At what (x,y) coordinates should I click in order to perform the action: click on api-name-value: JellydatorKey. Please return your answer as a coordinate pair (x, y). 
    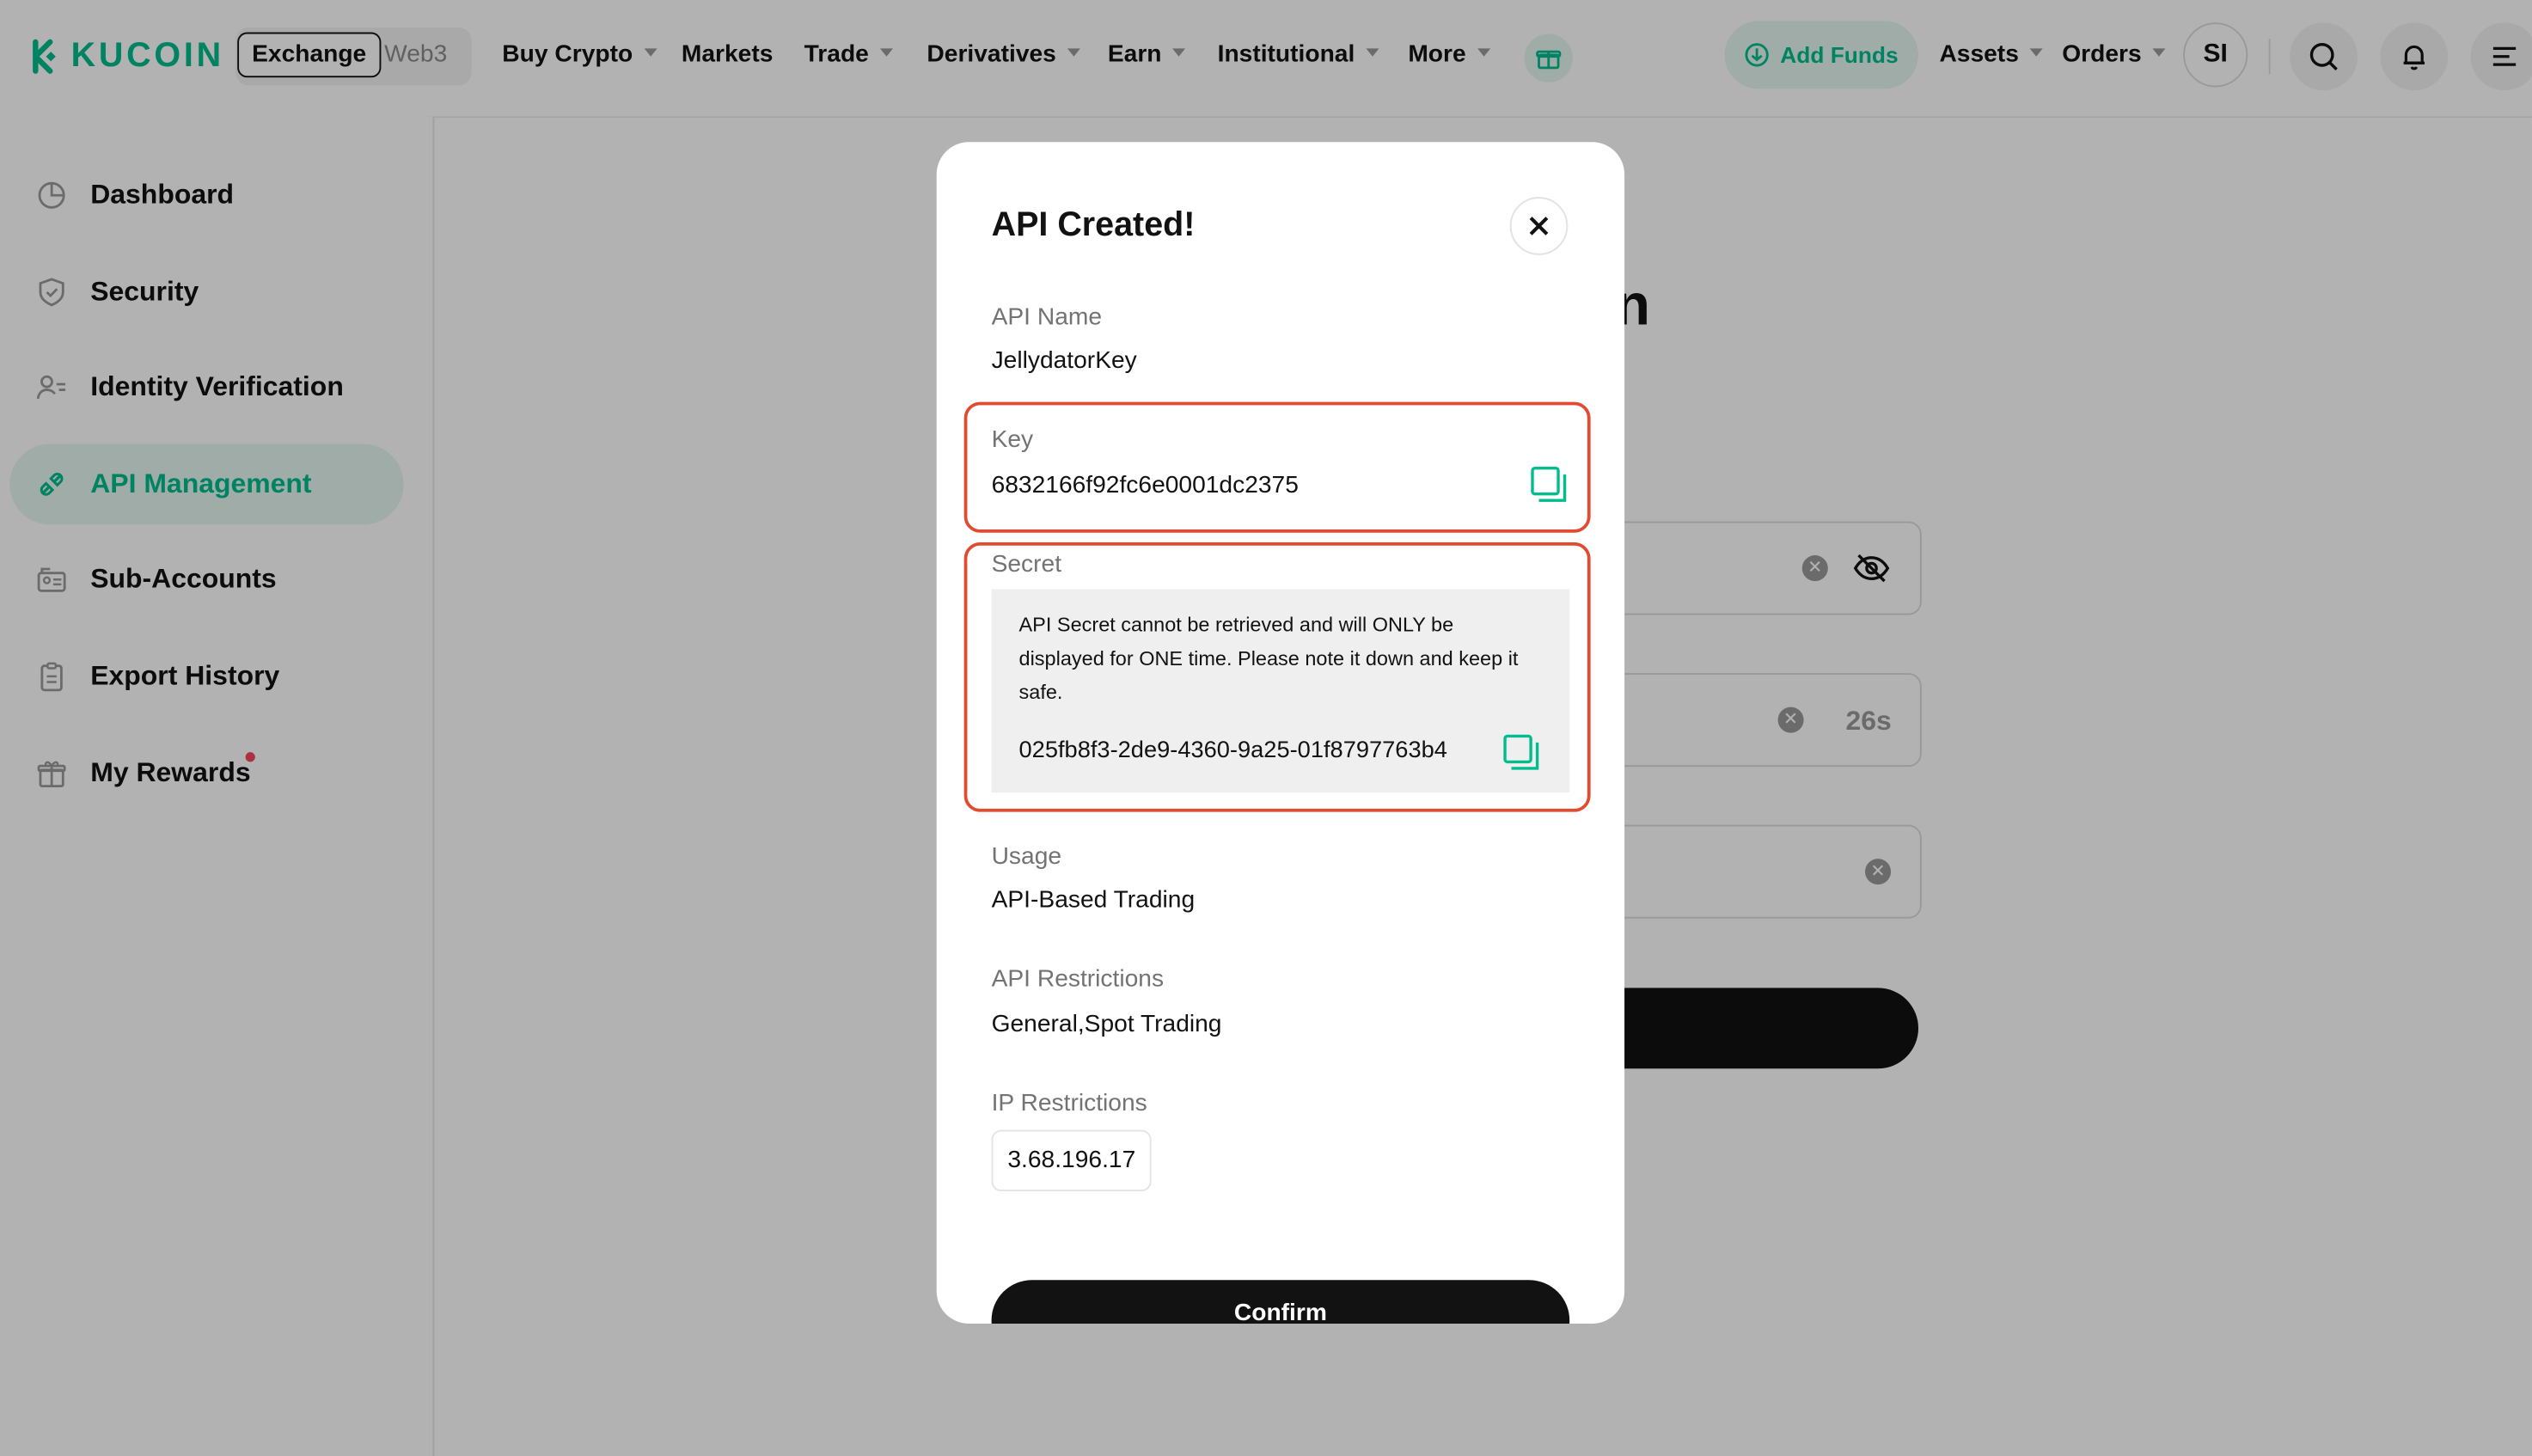
    Looking at the image, I should click on (1064, 361).